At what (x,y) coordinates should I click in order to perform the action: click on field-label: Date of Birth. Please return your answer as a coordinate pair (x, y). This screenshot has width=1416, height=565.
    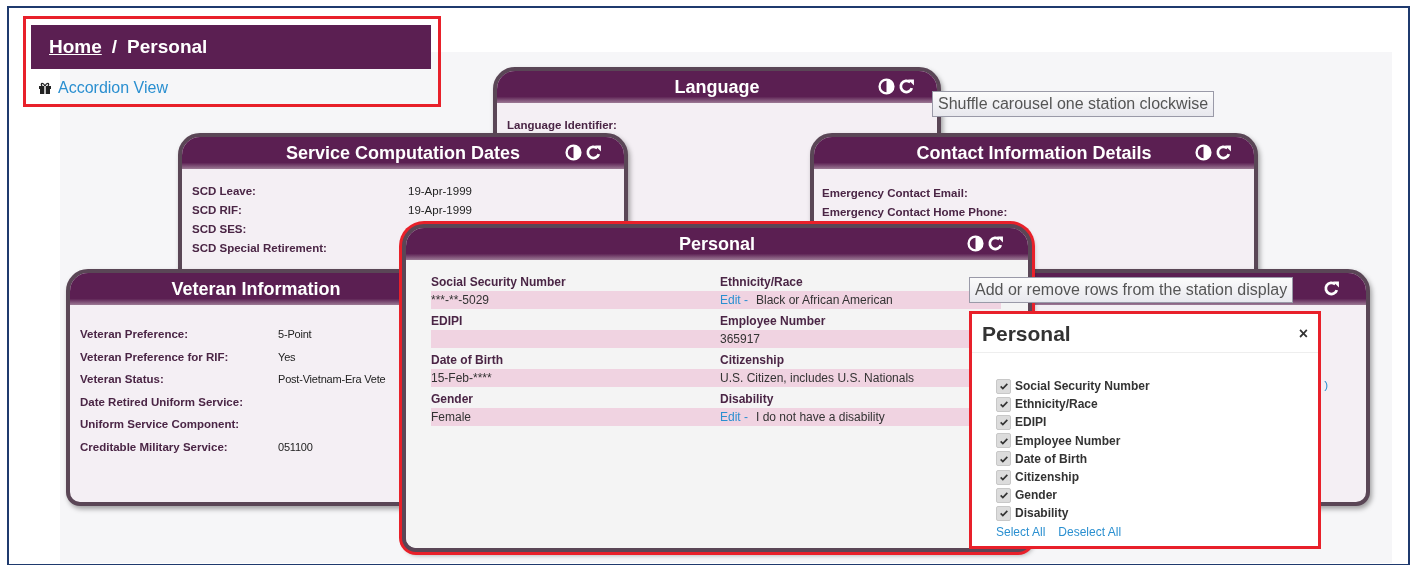
    Looking at the image, I should click on (467, 360).